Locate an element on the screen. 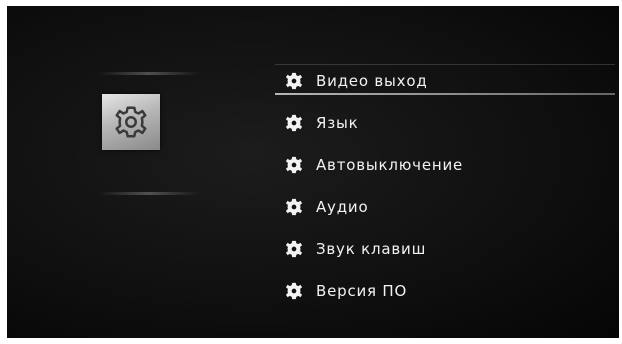  menu-item-software-version: Версия ПО is located at coordinates (445, 291).